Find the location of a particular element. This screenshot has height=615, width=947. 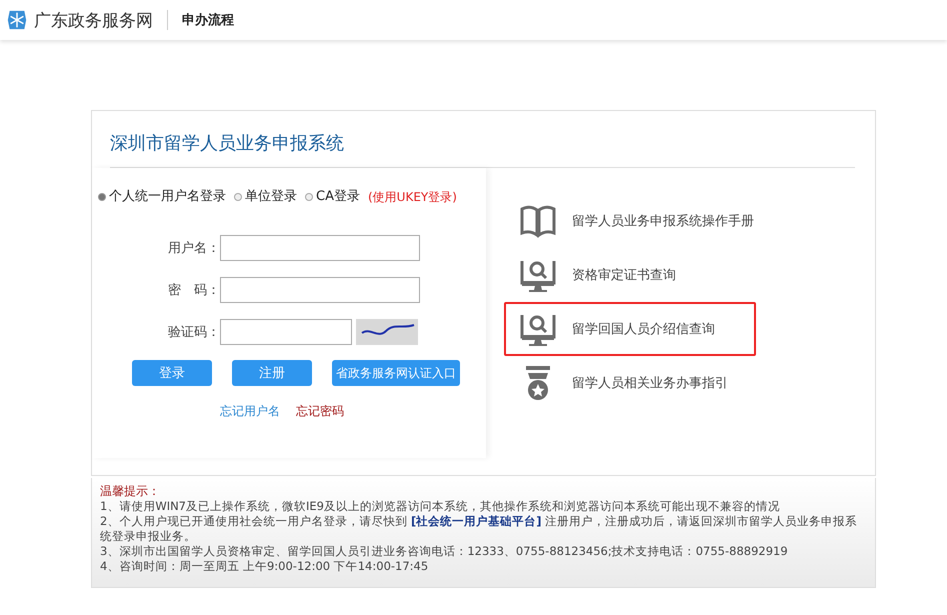

forgot-link: 忘记用户名 is located at coordinates (250, 411).